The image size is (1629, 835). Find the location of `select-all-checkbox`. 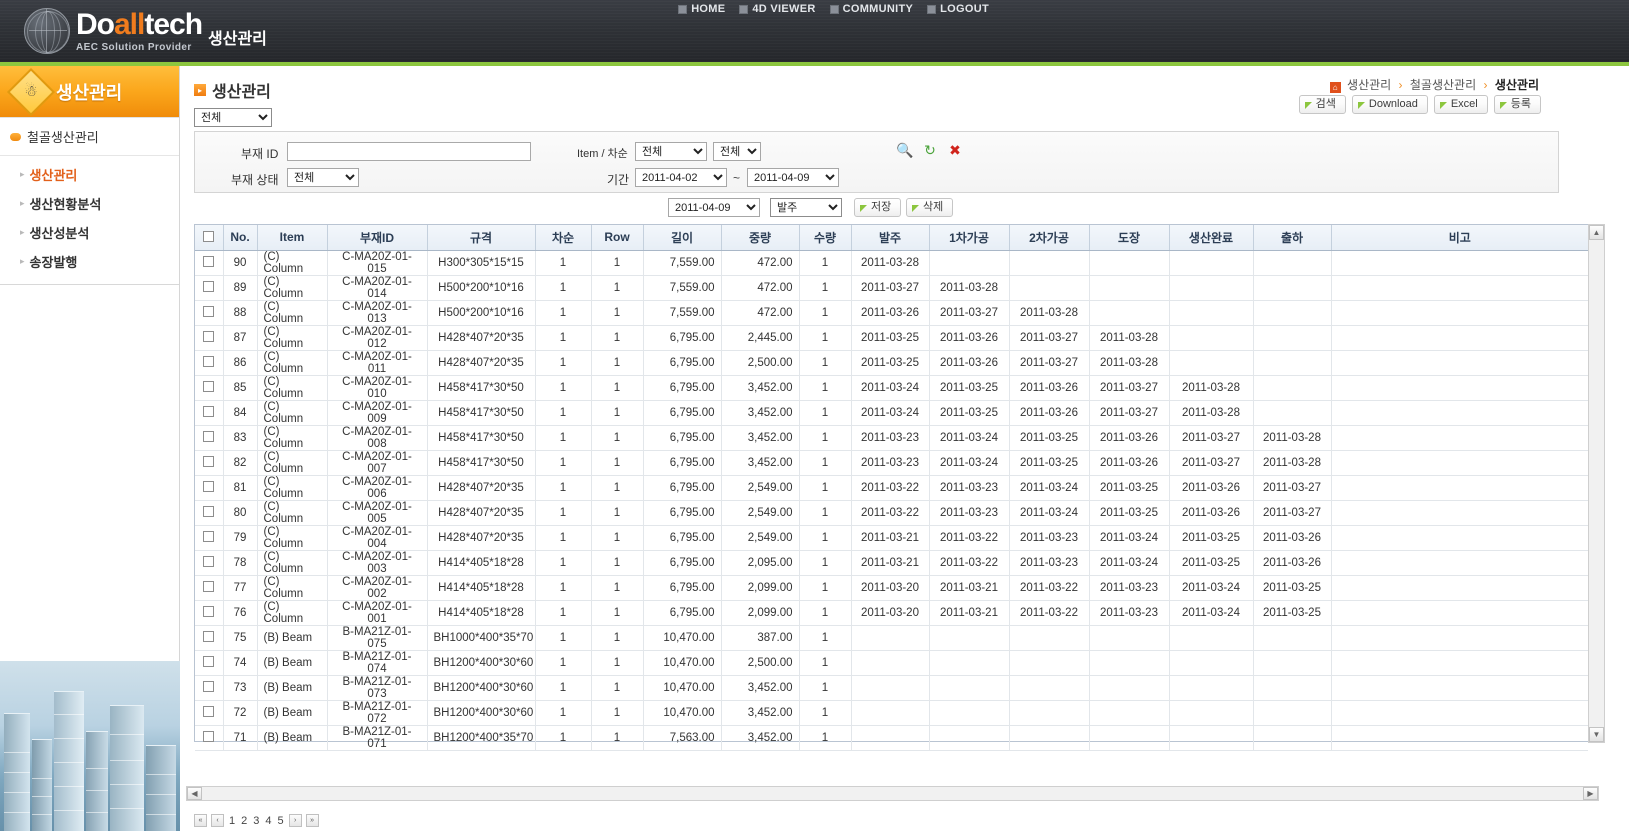

select-all-checkbox is located at coordinates (209, 237).